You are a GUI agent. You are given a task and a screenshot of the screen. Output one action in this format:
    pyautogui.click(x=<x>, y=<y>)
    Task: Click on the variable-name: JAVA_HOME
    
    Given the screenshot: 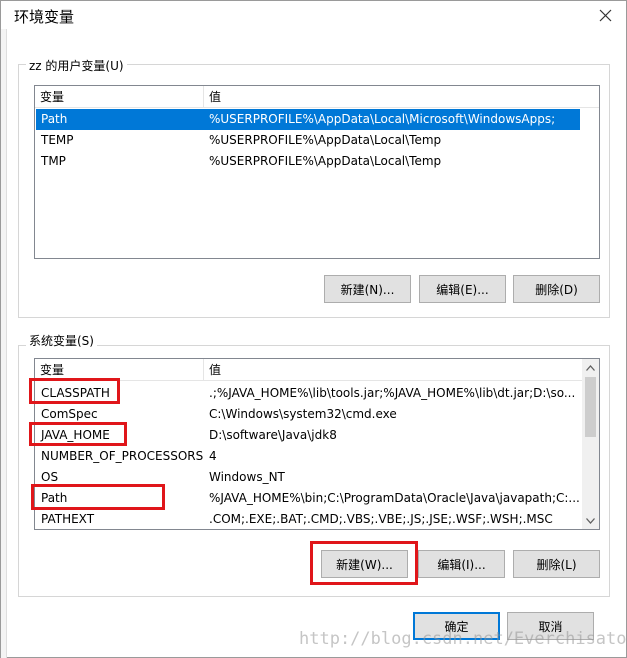 What is the action you would take?
    pyautogui.click(x=75, y=435)
    